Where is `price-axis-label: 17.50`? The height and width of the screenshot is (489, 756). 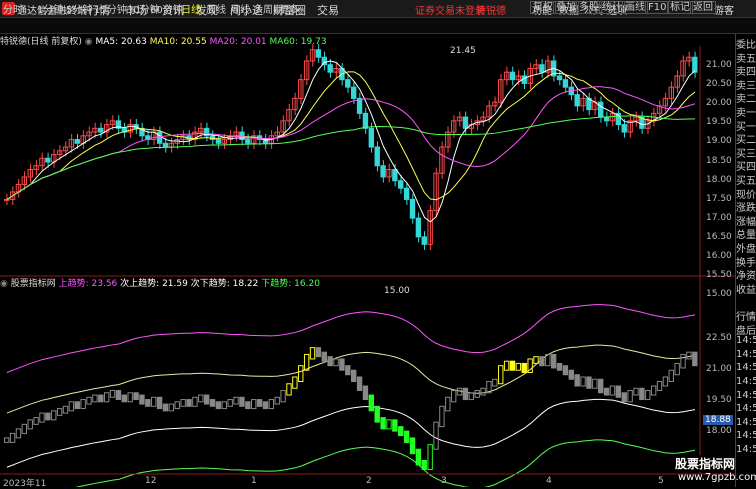
price-axis-label: 17.50 is located at coordinates (719, 198).